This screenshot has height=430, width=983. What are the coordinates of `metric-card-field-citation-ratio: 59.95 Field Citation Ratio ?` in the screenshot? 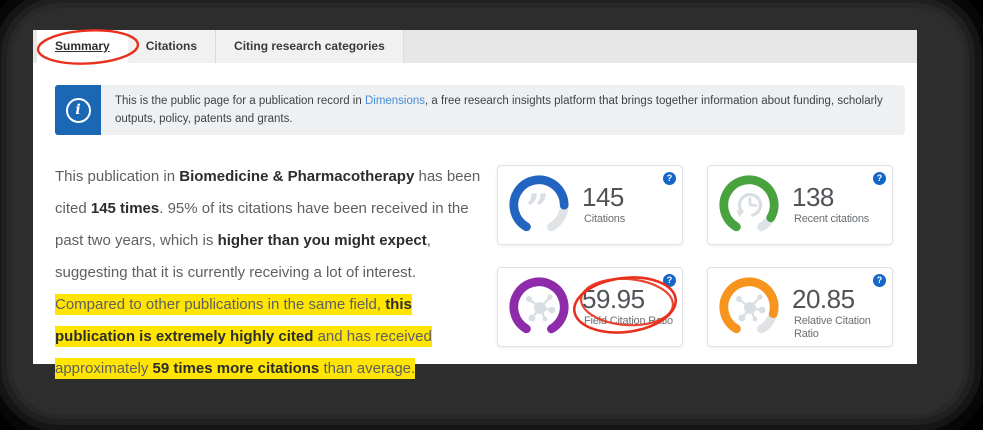 It's located at (590, 307).